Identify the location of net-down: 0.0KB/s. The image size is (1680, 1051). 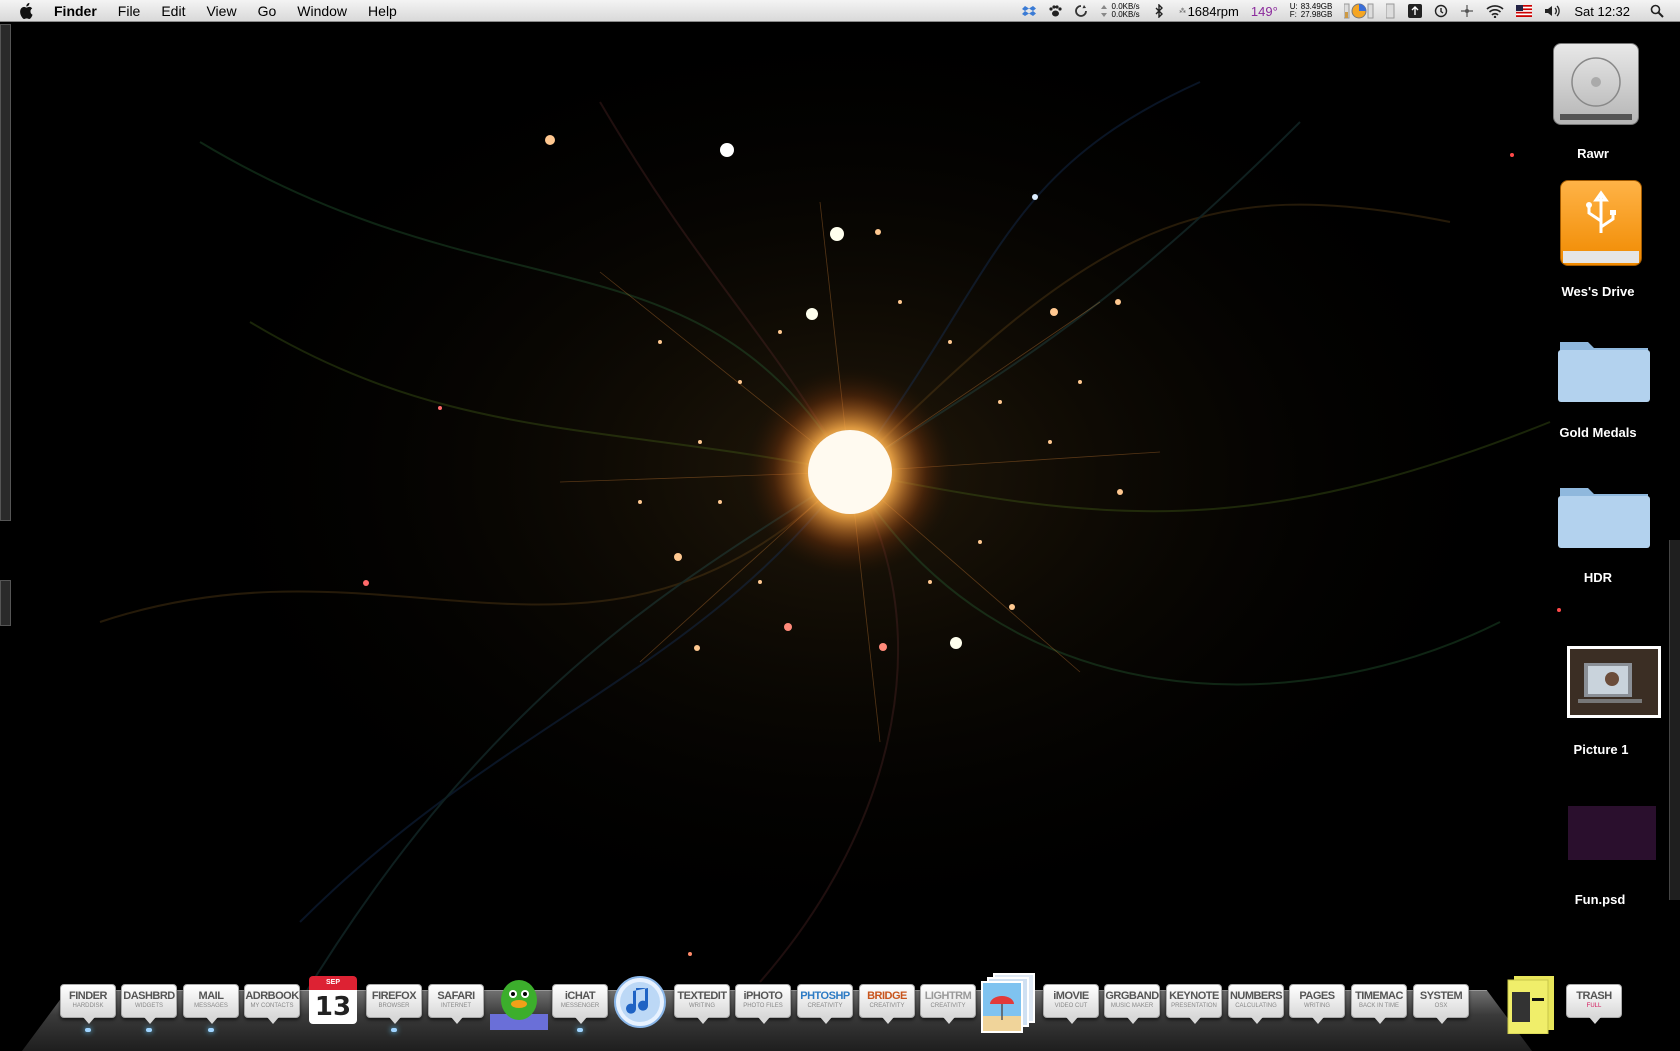
(1125, 14).